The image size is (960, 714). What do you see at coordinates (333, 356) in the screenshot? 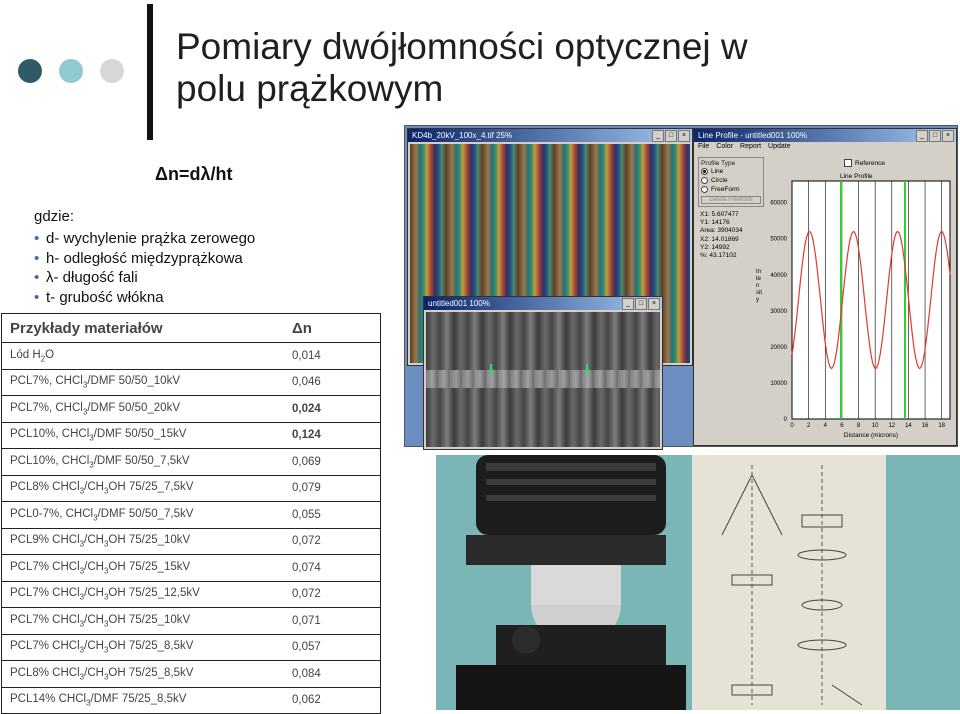
I see `value-cell: 0,014` at bounding box center [333, 356].